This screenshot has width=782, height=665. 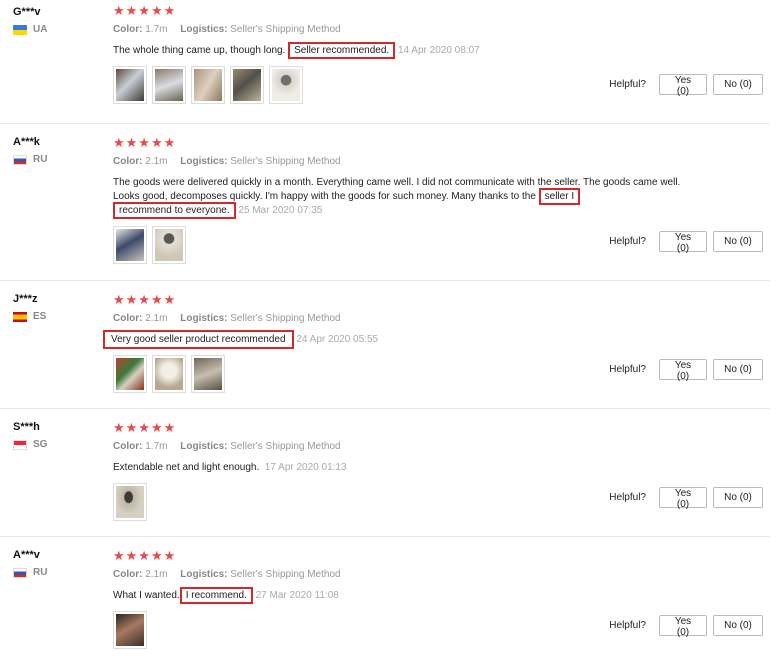 I want to click on reviewer-name: A***v, so click(x=26, y=555).